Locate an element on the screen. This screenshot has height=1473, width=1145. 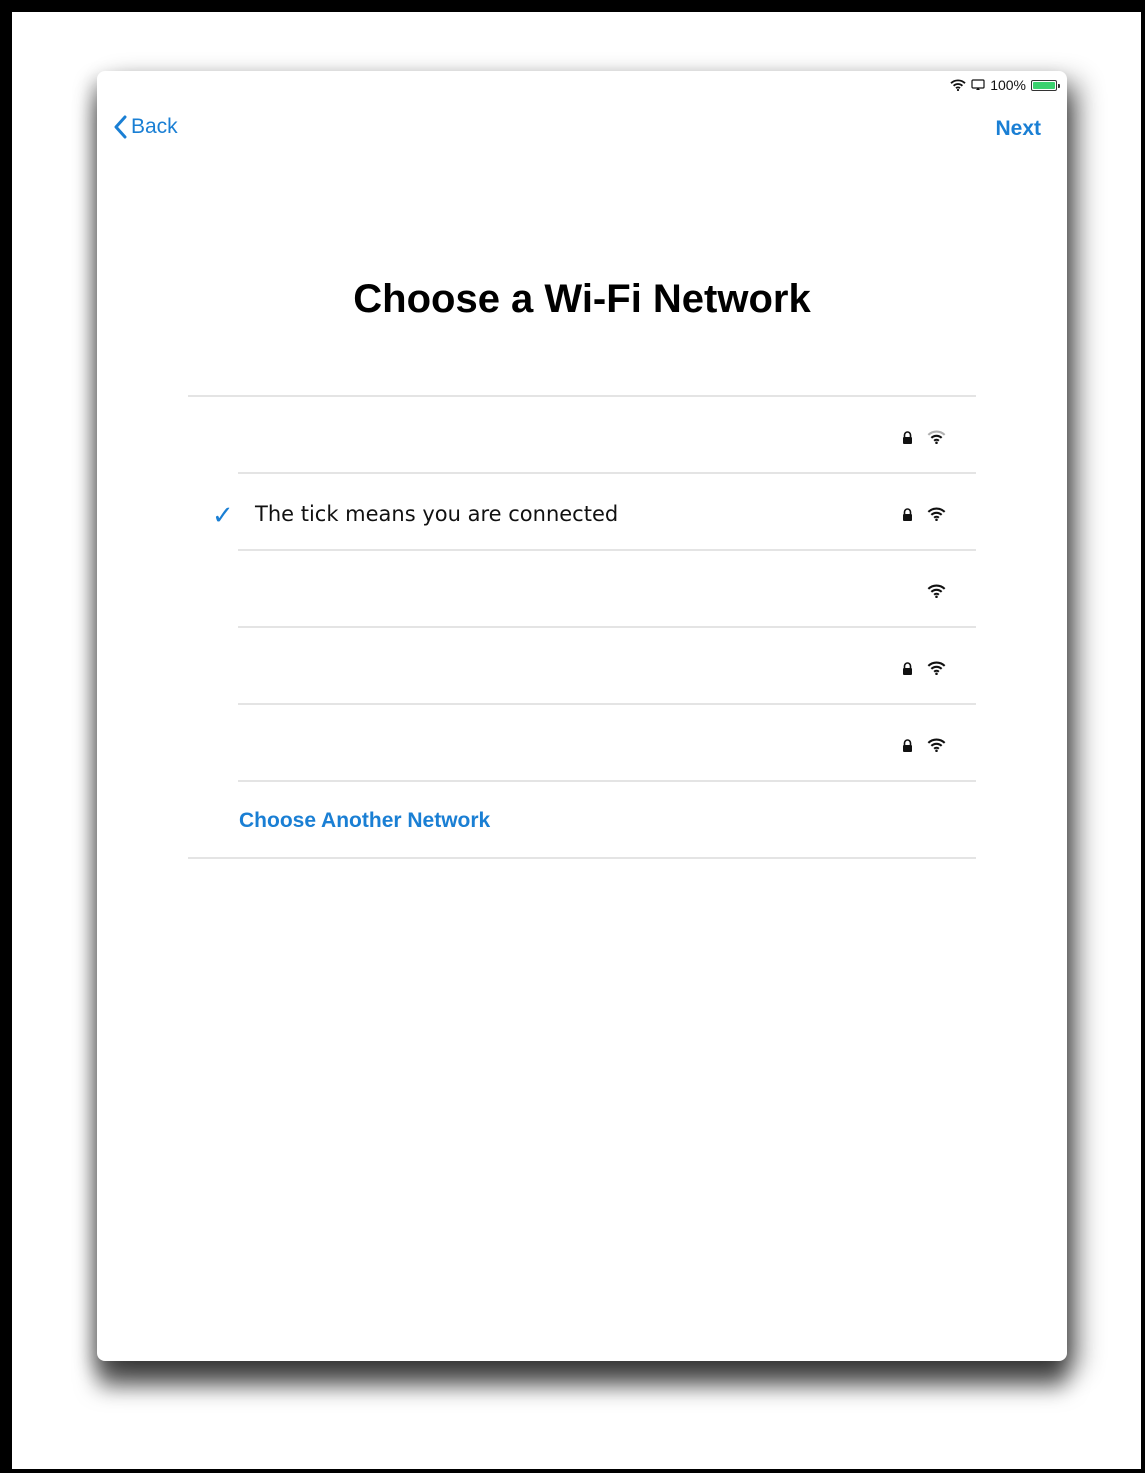
battery-charging-icon is located at coordinates (1045, 85).